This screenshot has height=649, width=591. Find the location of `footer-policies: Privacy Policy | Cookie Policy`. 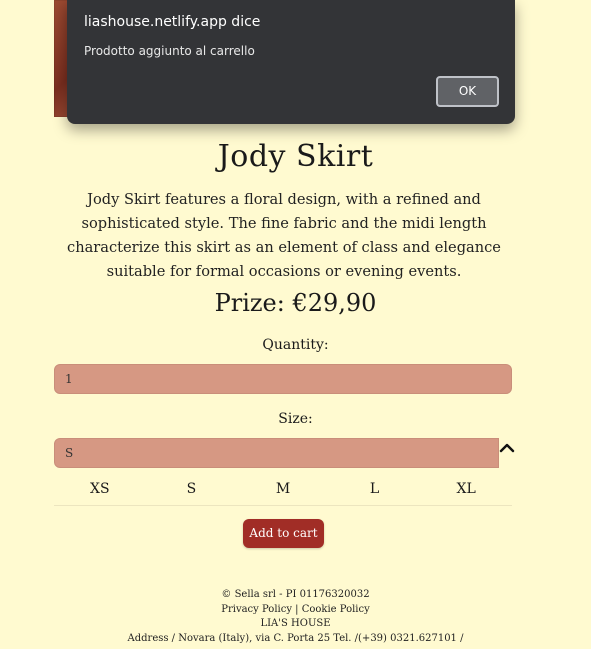

footer-policies: Privacy Policy | Cookie Policy is located at coordinates (295, 610).